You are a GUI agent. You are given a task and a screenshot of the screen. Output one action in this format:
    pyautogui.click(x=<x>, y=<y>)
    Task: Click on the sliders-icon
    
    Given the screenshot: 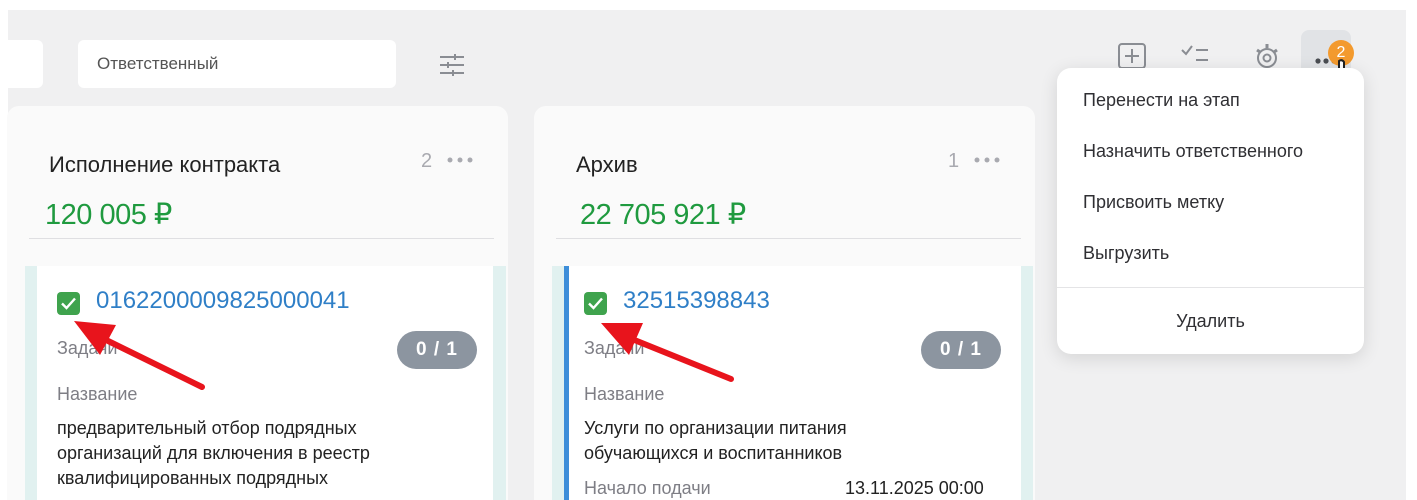 What is the action you would take?
    pyautogui.click(x=452, y=65)
    